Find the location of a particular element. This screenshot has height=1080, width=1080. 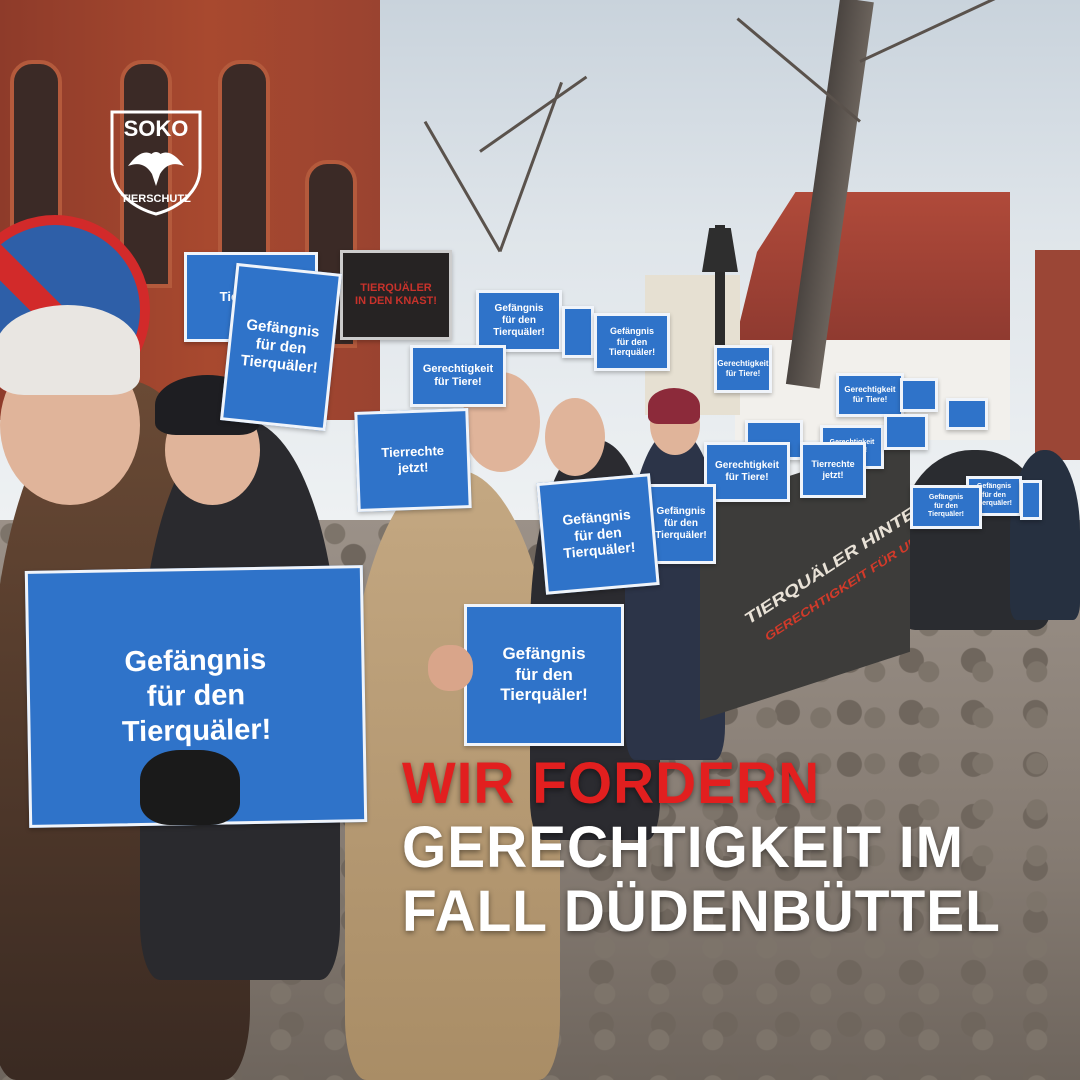

protest-sign-dark: TIERQUÄLER IN DEN KNAST! is located at coordinates (396, 295).